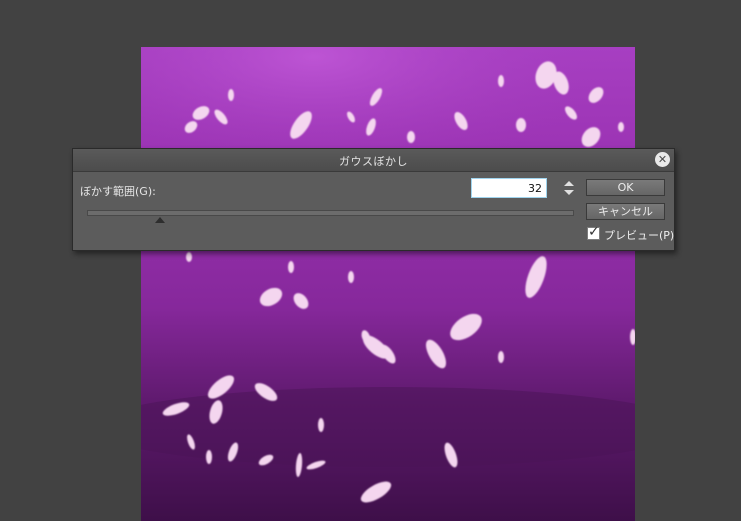 The width and height of the screenshot is (741, 521). Describe the element at coordinates (662, 159) in the screenshot. I see `close-icon: ✕` at that location.